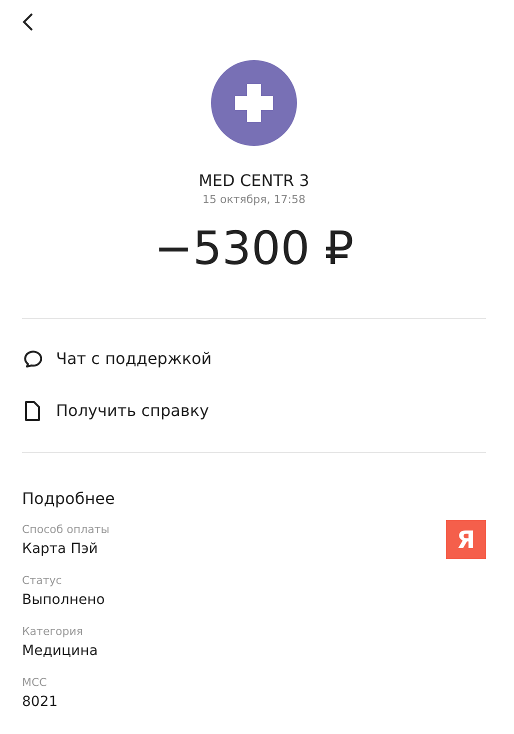 The height and width of the screenshot is (734, 514). I want to click on action-link: Получить справку, so click(132, 410).